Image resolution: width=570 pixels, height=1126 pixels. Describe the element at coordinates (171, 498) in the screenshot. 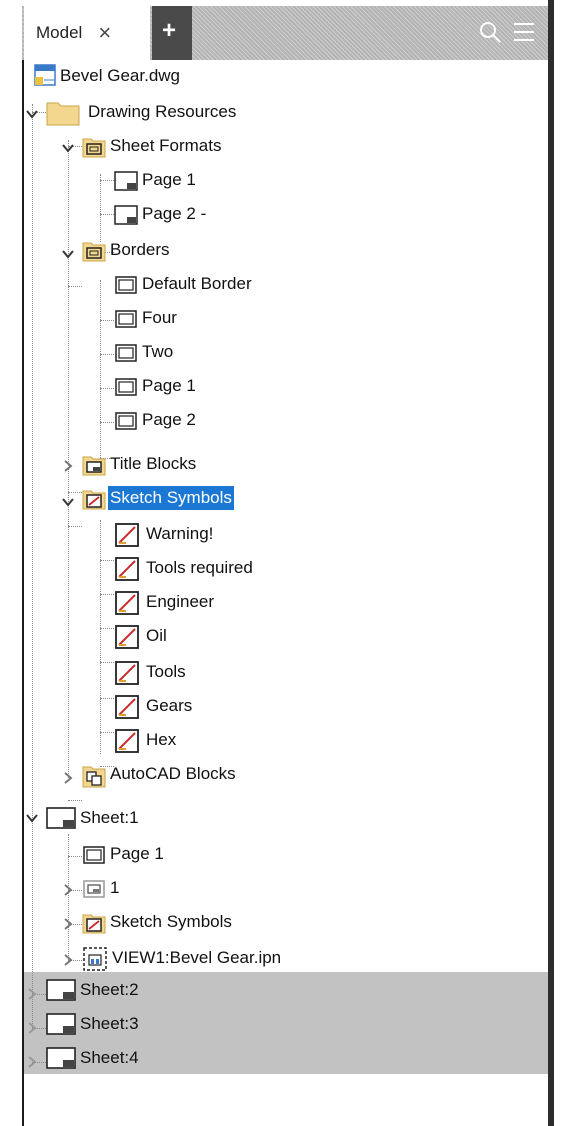

I see `tree-item-sketch-symbols: Sketch Symbols` at that location.